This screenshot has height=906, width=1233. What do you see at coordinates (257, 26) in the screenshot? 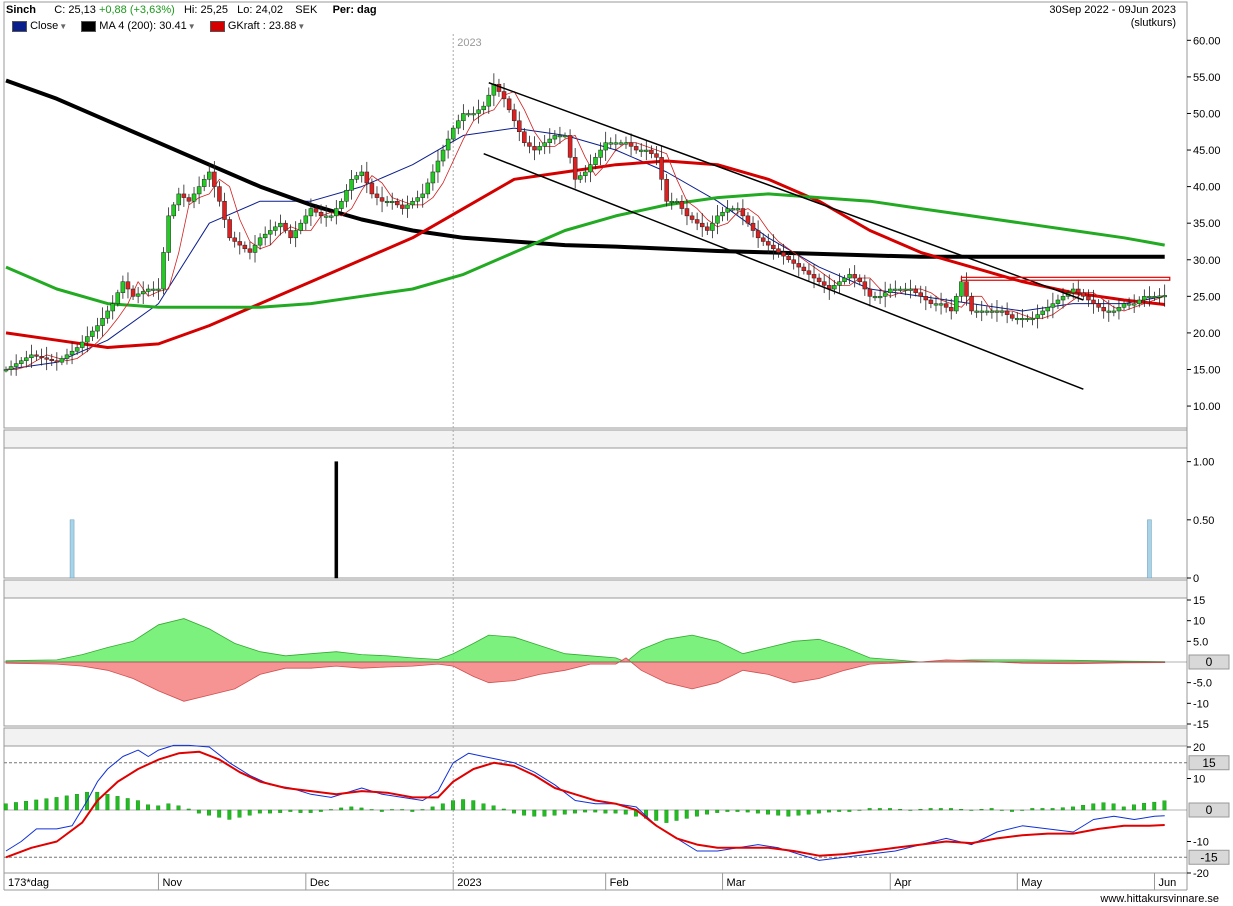
I see `legend-item-gkraft: GKraft : 23.88▼` at bounding box center [257, 26].